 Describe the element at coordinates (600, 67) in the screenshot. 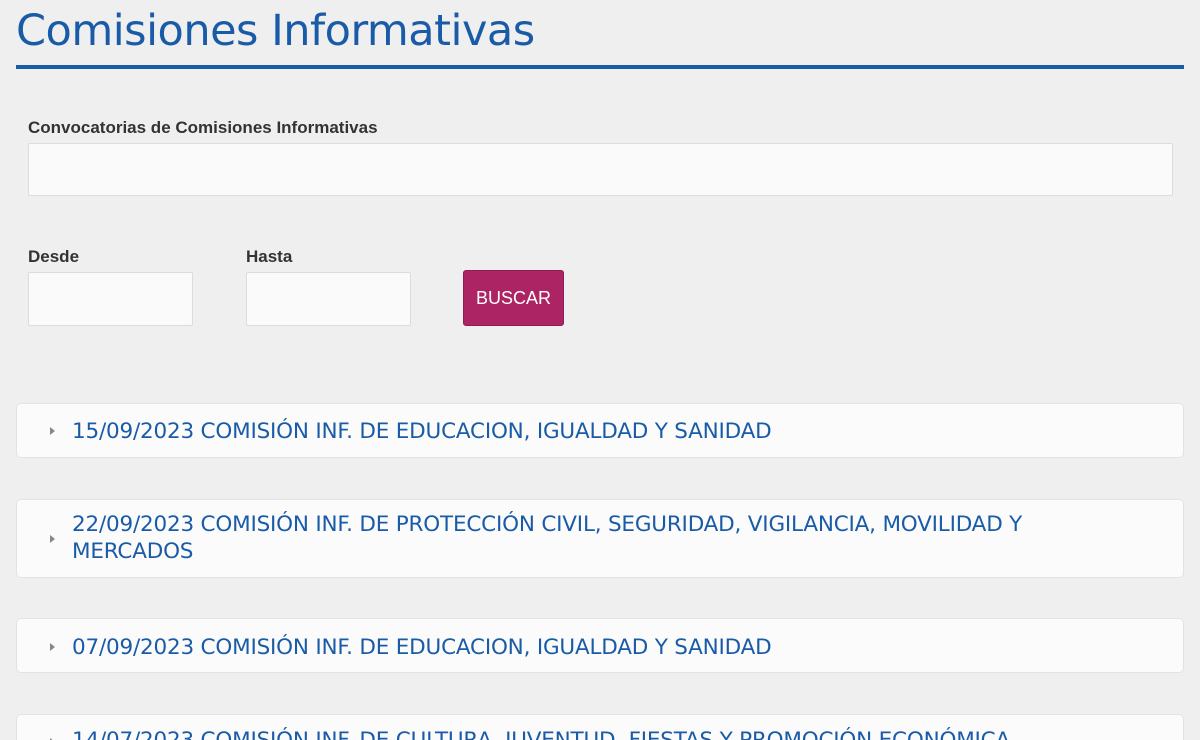

I see `title-divider` at that location.